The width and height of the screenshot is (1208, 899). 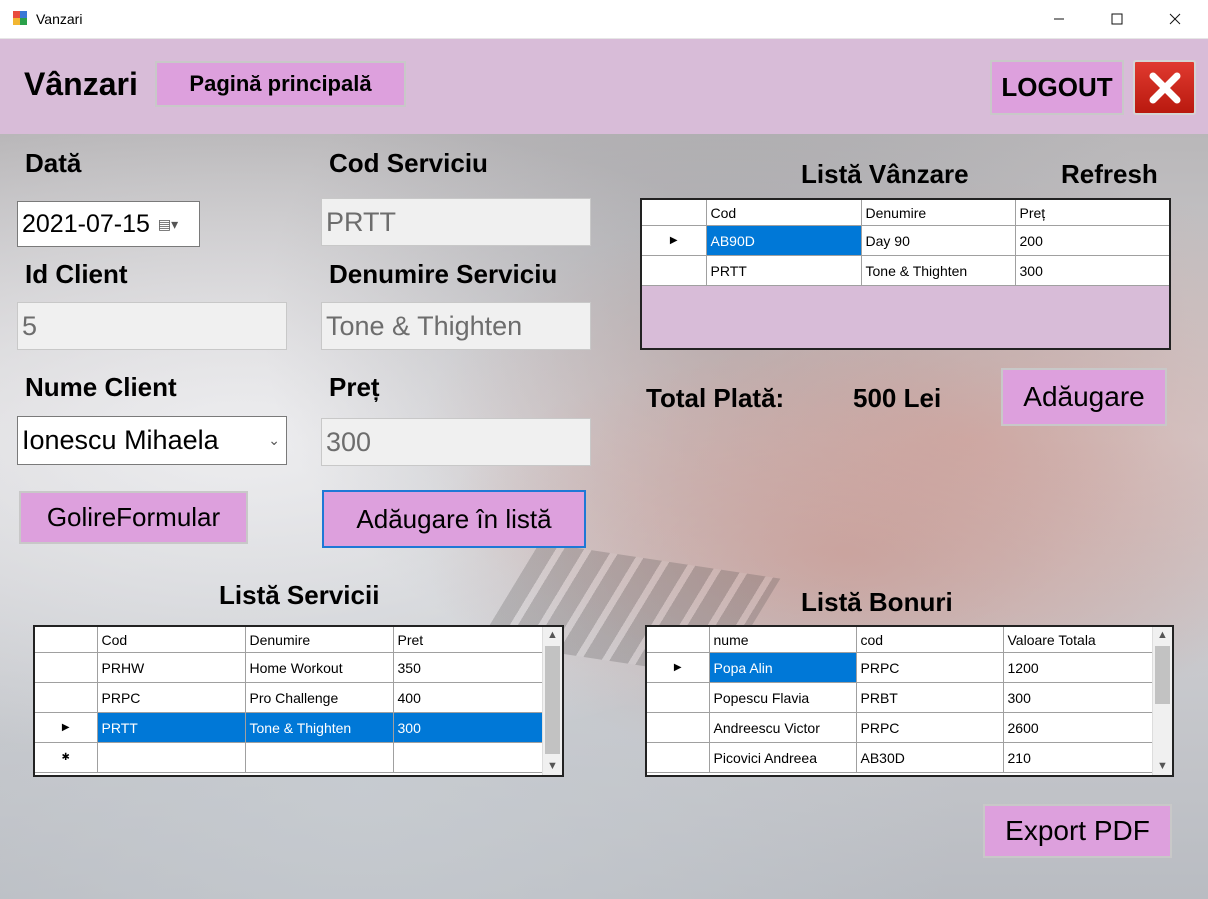 I want to click on export-pdf-button: Export PDF, so click(x=1077, y=831).